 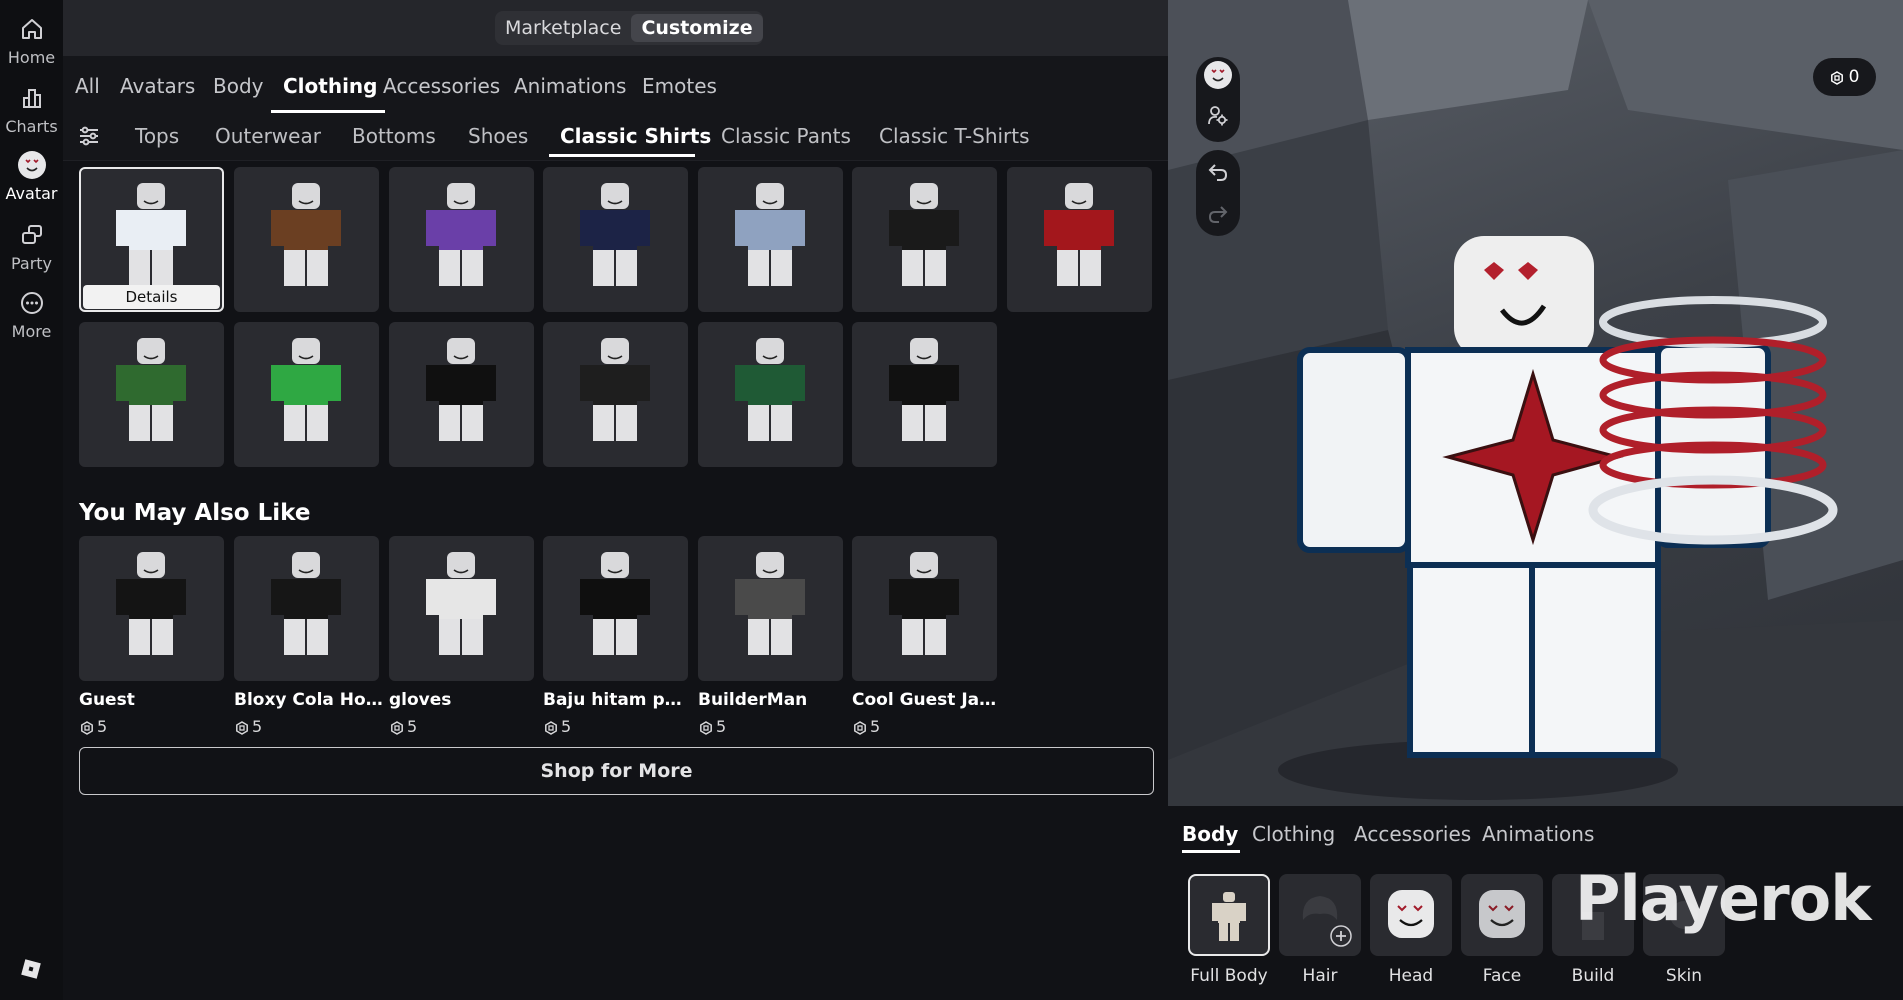 What do you see at coordinates (1293, 834) in the screenshot?
I see `bottom-tab-clothing: Clothing` at bounding box center [1293, 834].